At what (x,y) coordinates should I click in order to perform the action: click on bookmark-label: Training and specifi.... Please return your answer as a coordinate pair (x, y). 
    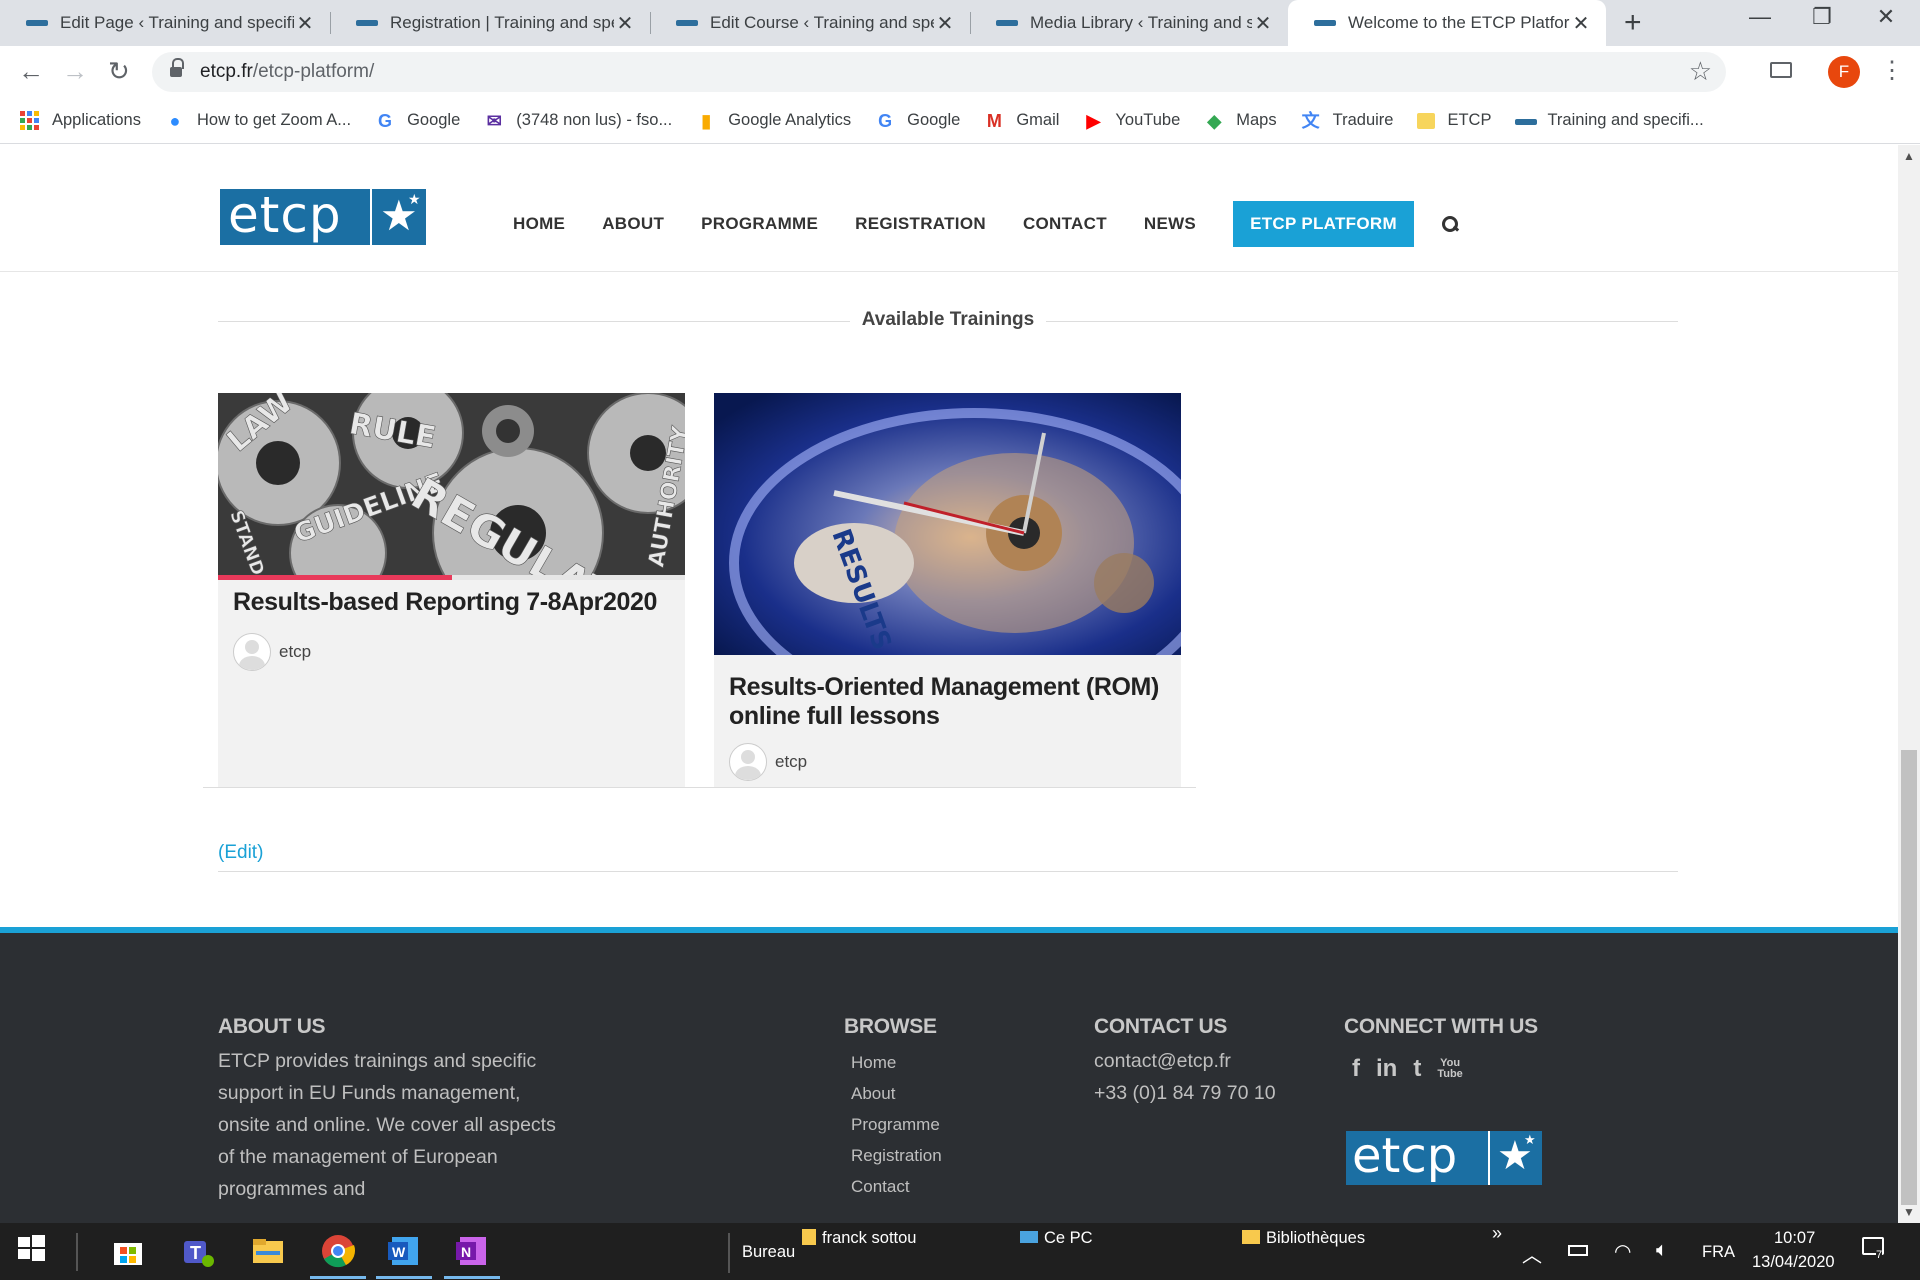
    Looking at the image, I should click on (1625, 120).